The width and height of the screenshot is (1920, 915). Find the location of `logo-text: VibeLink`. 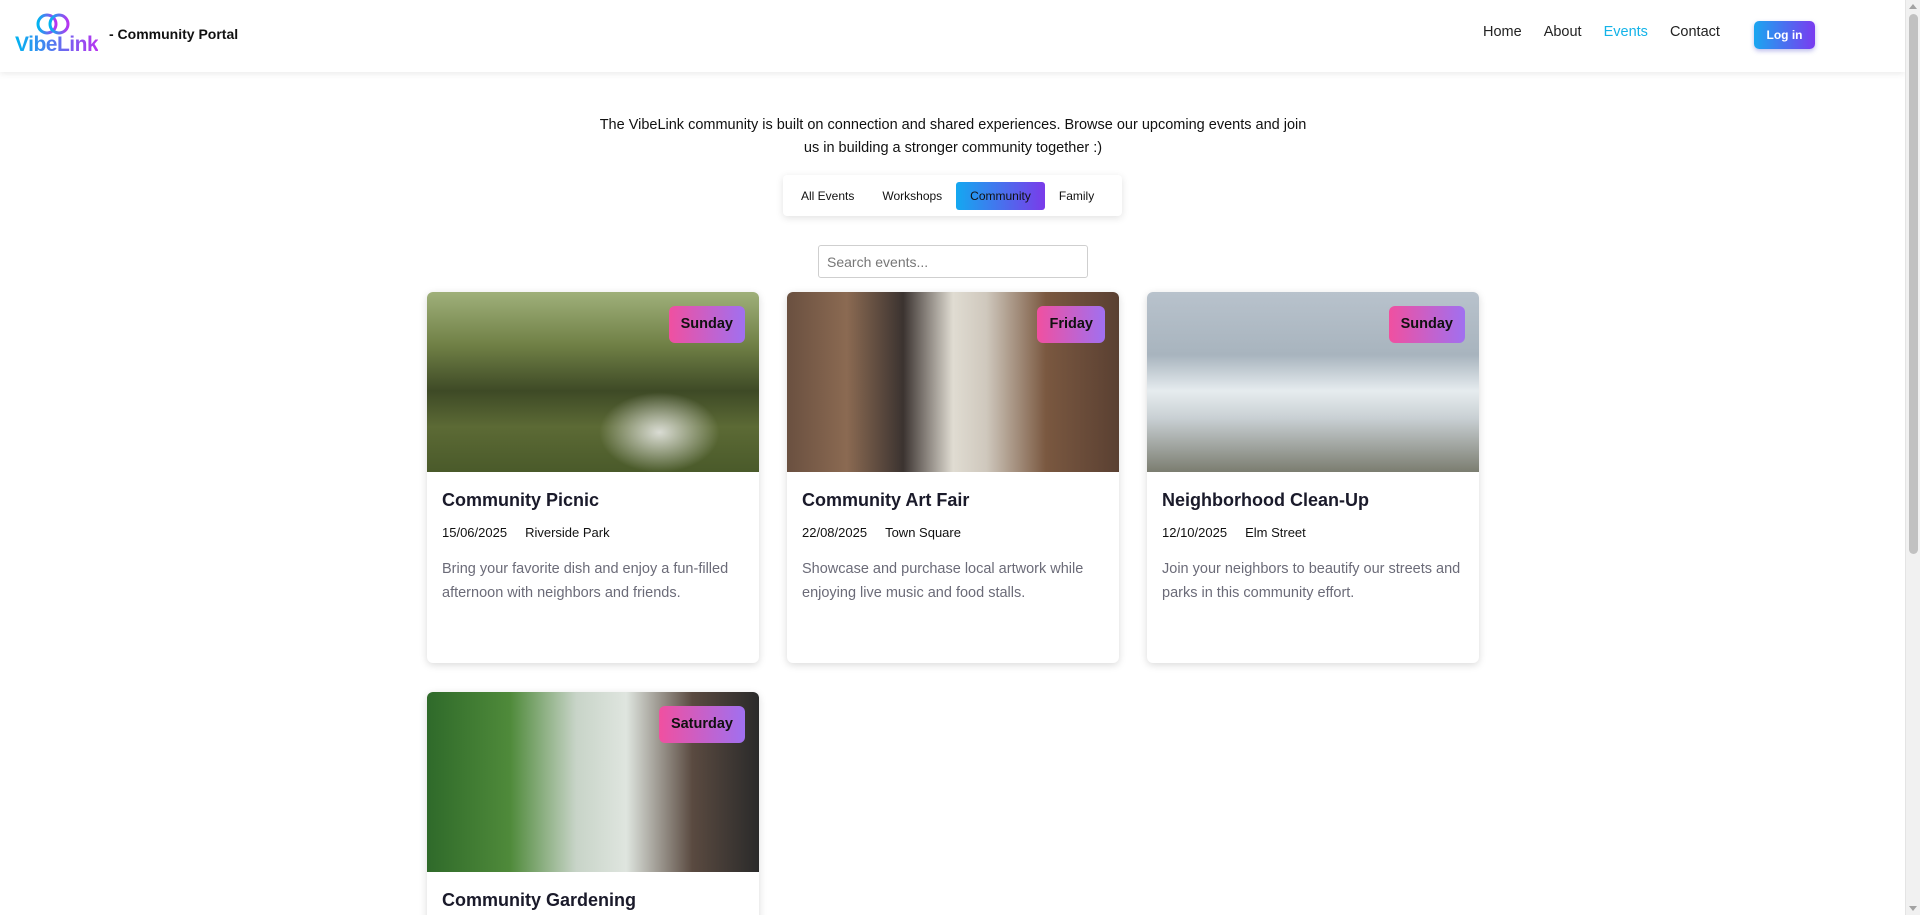

logo-text: VibeLink is located at coordinates (57, 44).